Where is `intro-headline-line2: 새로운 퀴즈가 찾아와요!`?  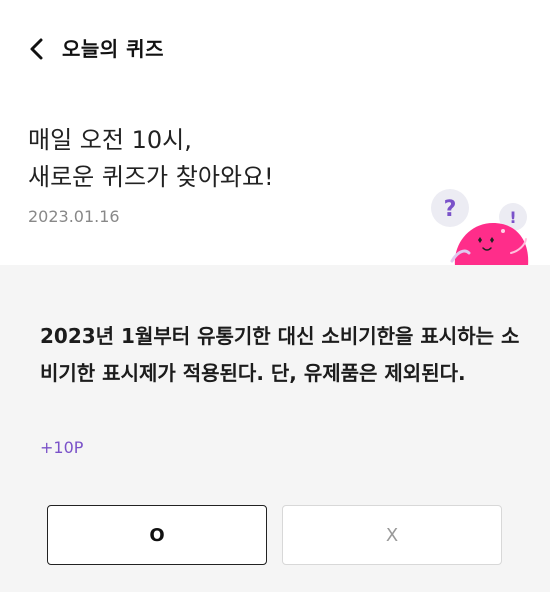
intro-headline-line2: 새로운 퀴즈가 찾아와요! is located at coordinates (151, 177).